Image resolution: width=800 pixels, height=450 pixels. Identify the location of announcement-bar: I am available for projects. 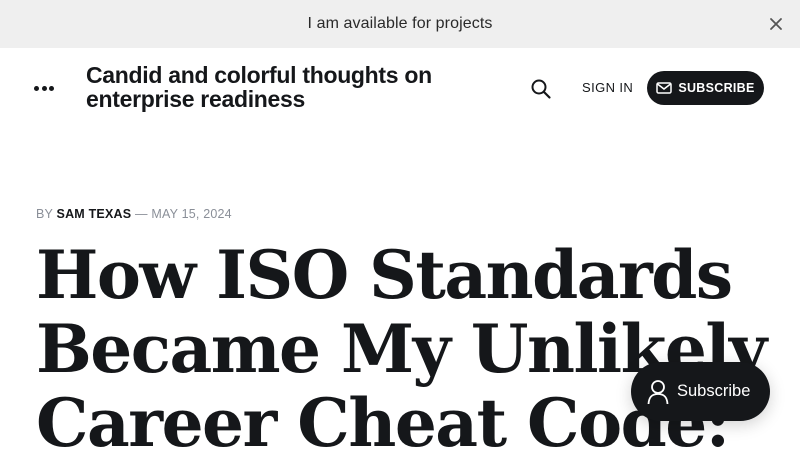
(400, 24).